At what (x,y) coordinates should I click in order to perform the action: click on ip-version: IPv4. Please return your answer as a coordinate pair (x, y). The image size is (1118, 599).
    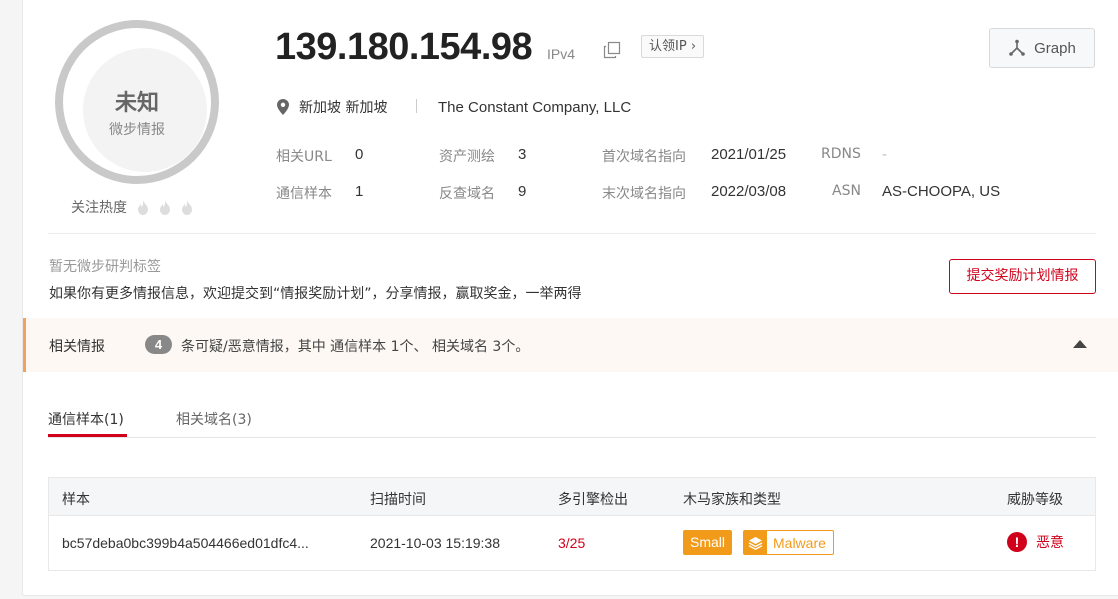
    Looking at the image, I should click on (561, 54).